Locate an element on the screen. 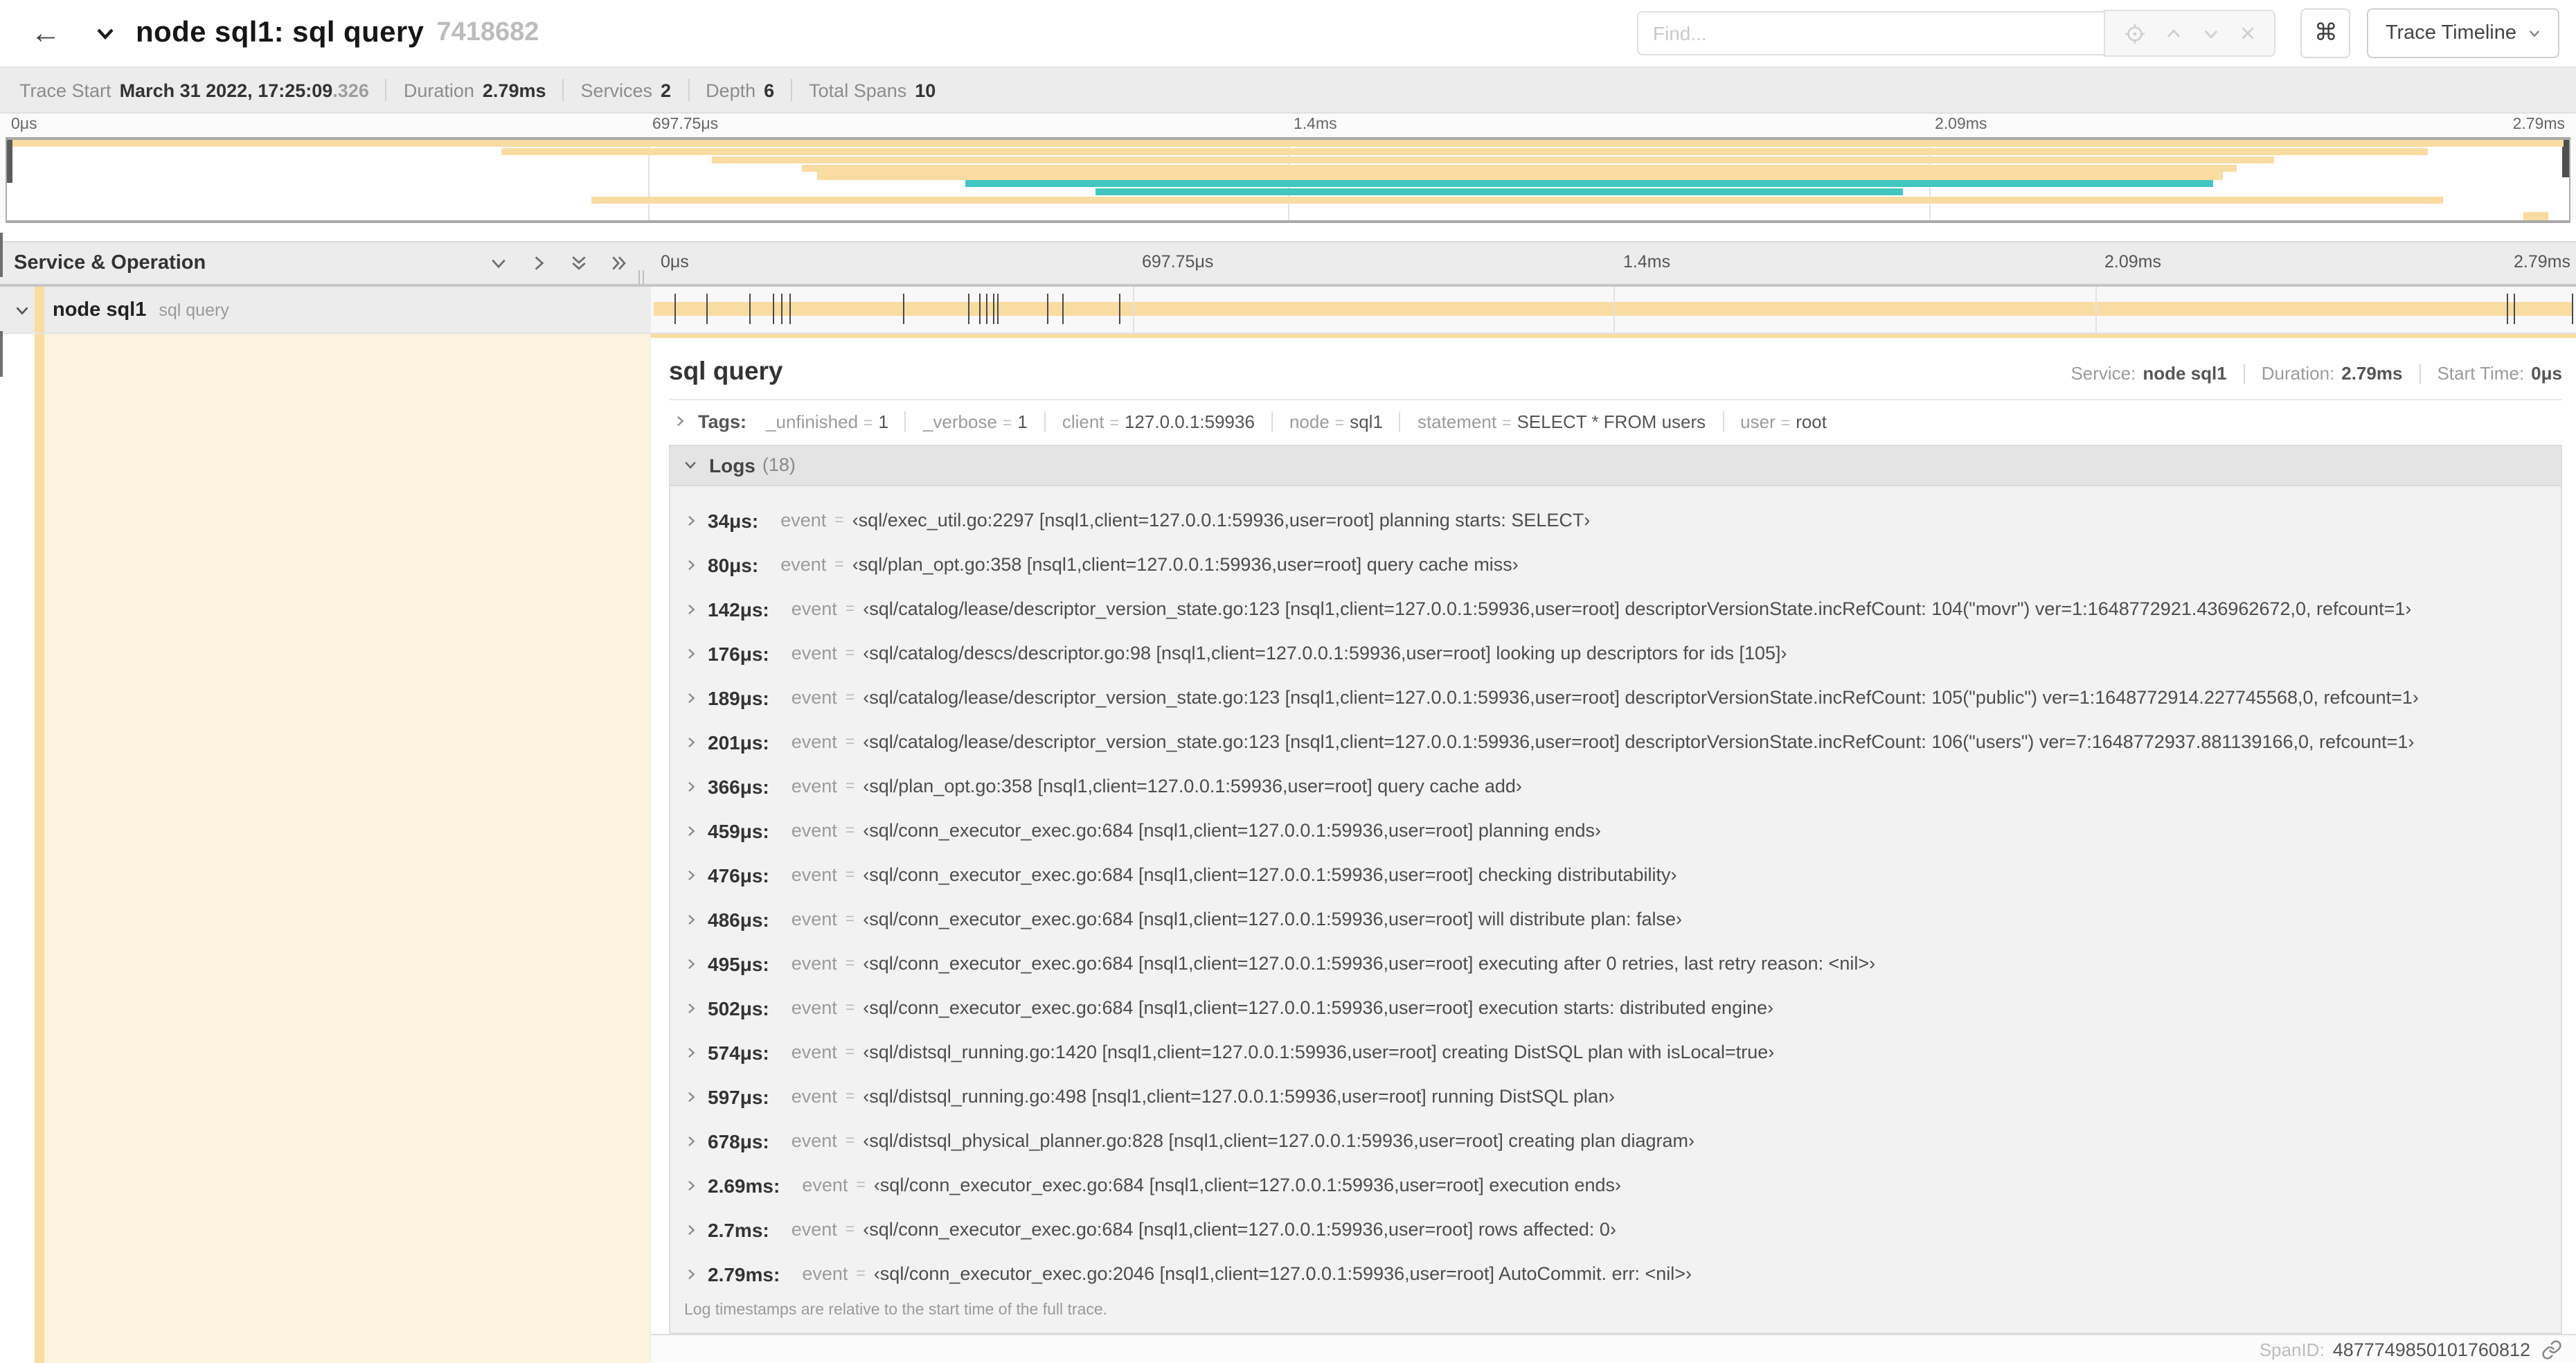  tags-label: Tags: is located at coordinates (722, 421).